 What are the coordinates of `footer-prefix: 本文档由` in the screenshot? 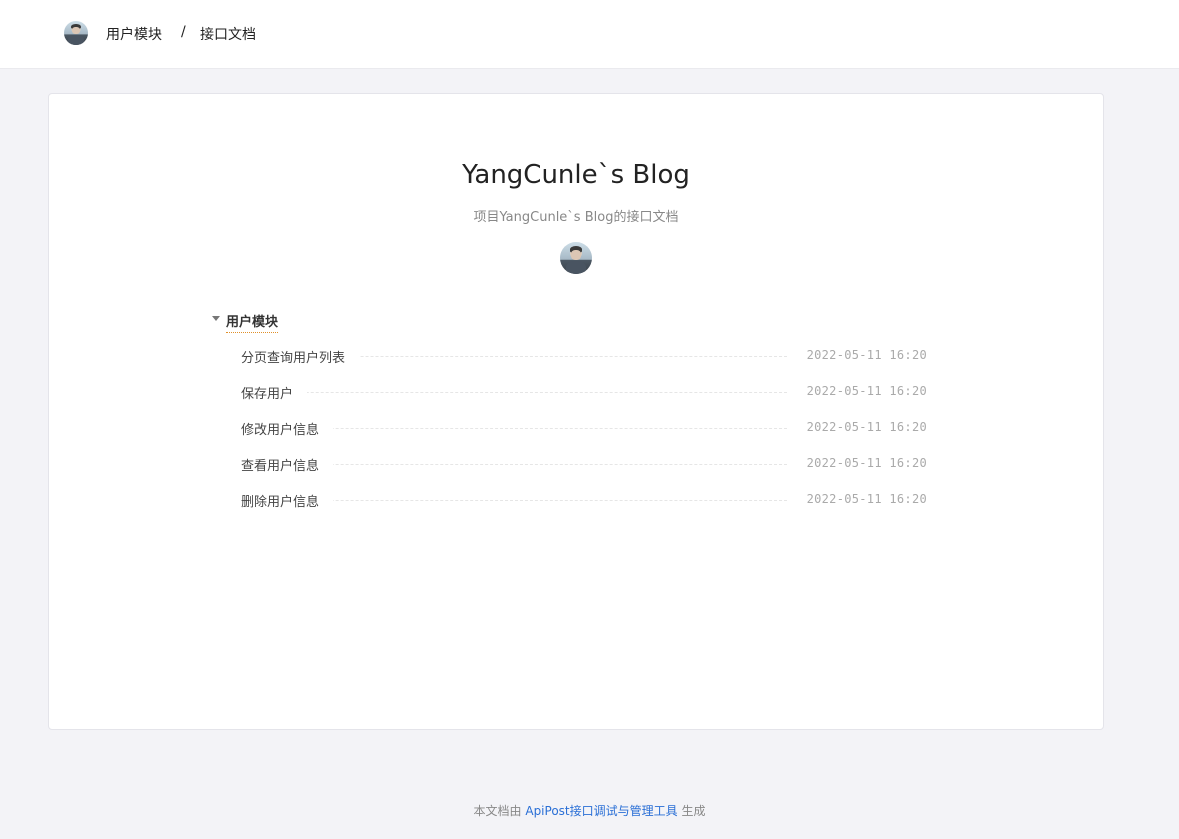 It's located at (499, 811).